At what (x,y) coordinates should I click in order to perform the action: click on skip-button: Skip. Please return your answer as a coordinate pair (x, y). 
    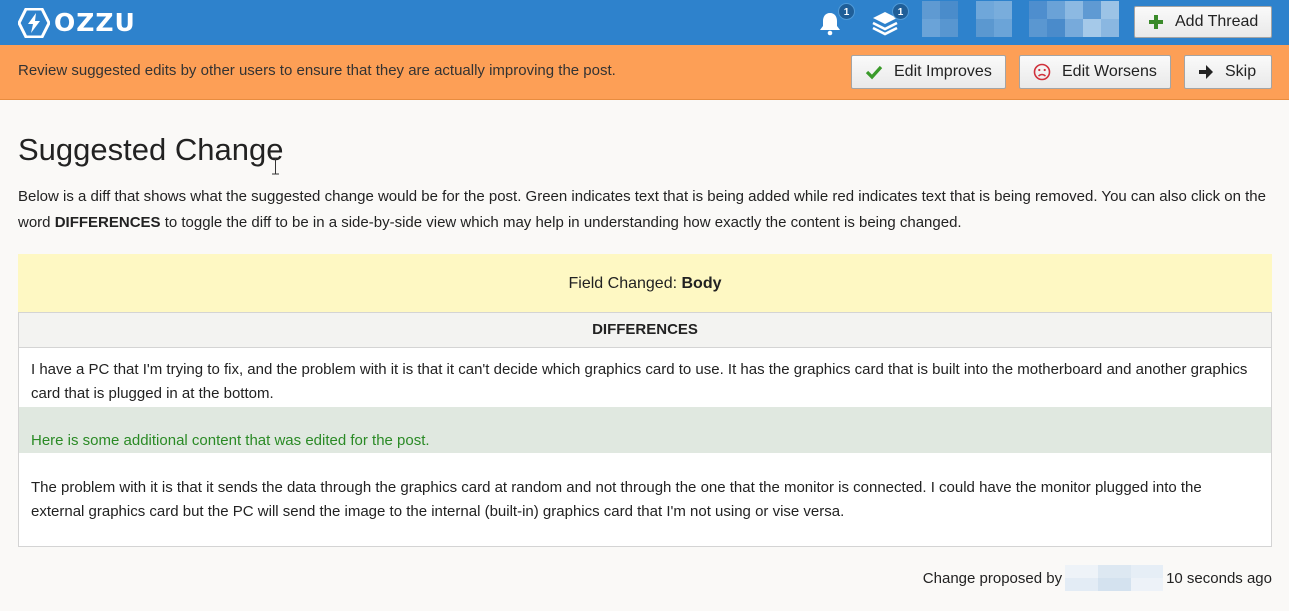
    Looking at the image, I should click on (1228, 72).